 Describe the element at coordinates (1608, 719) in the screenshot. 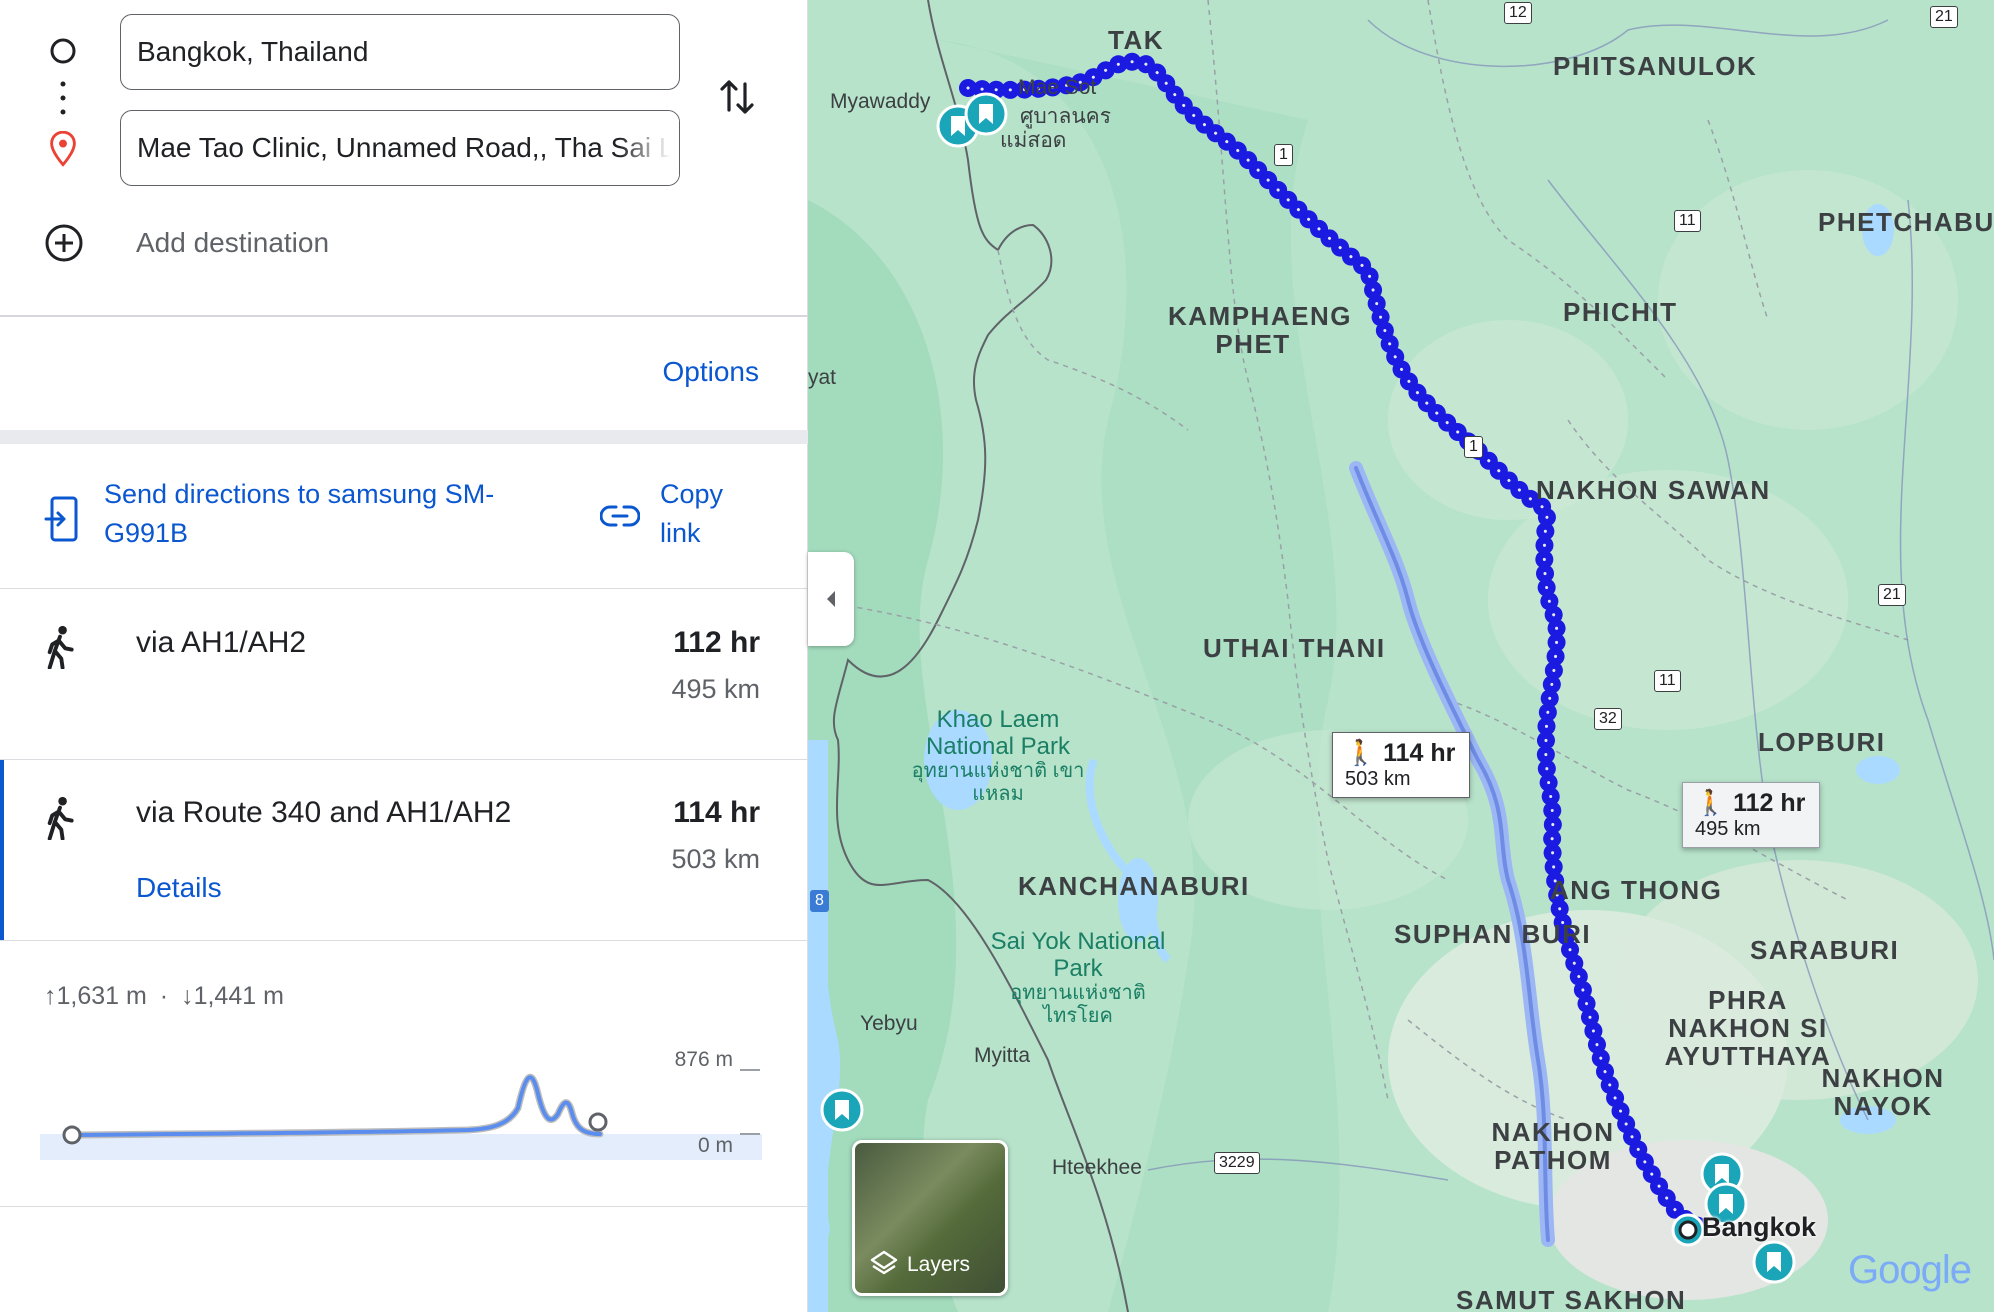

I see `road-shield: 32` at that location.